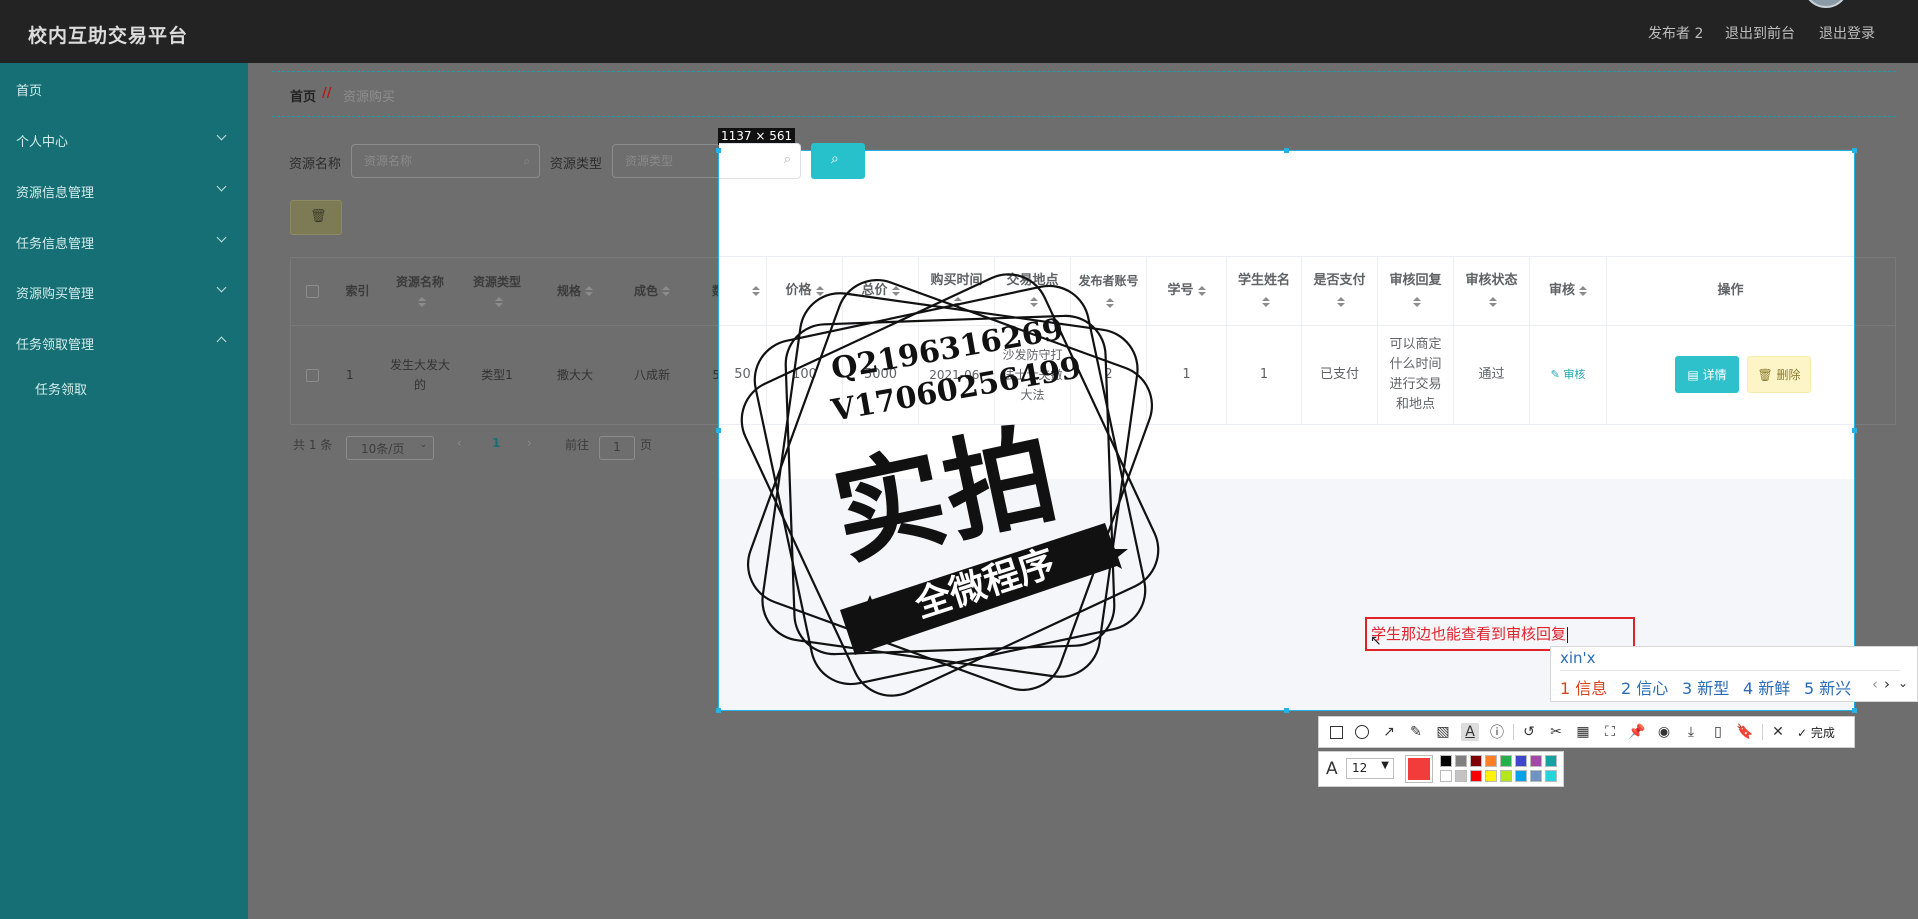 This screenshot has width=1918, height=919. Describe the element at coordinates (55, 292) in the screenshot. I see `sidebar-item-resource-purchase: 资源购买管理` at that location.